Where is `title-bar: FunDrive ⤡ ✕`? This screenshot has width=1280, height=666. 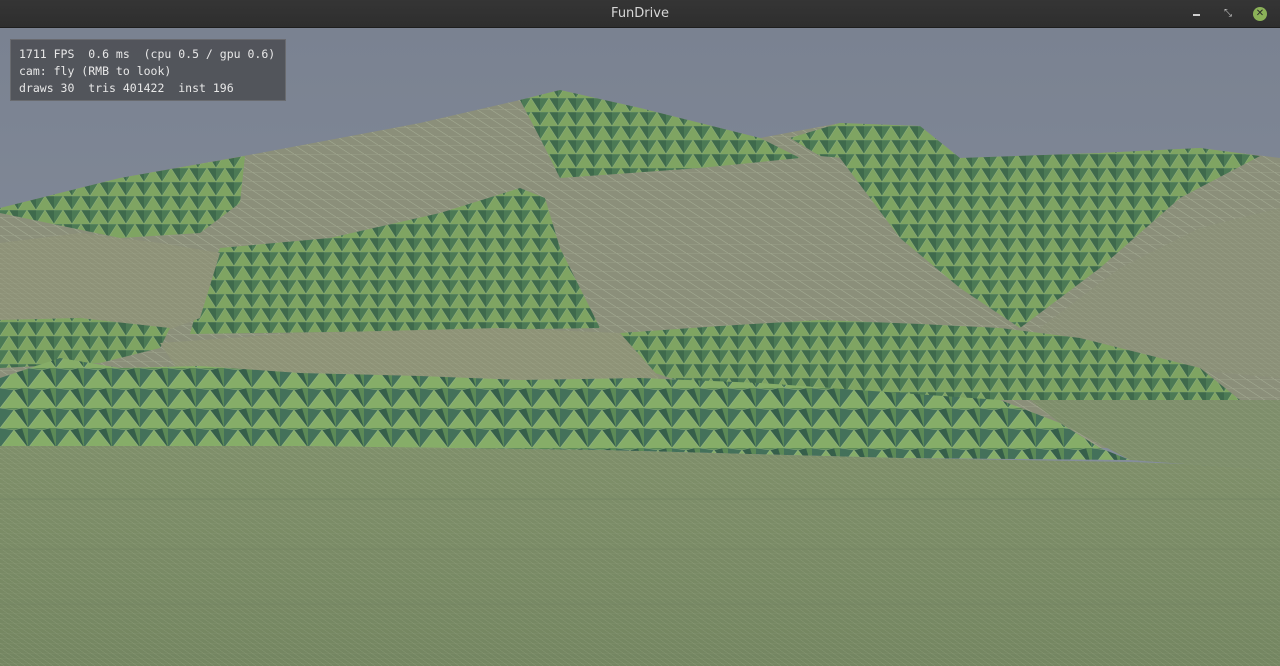 title-bar: FunDrive ⤡ ✕ is located at coordinates (640, 14).